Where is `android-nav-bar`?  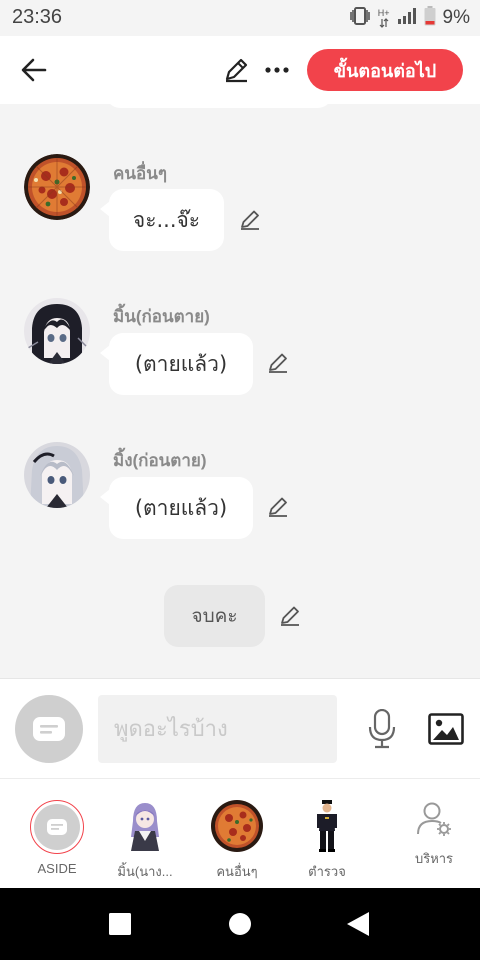
android-nav-bar is located at coordinates (240, 924).